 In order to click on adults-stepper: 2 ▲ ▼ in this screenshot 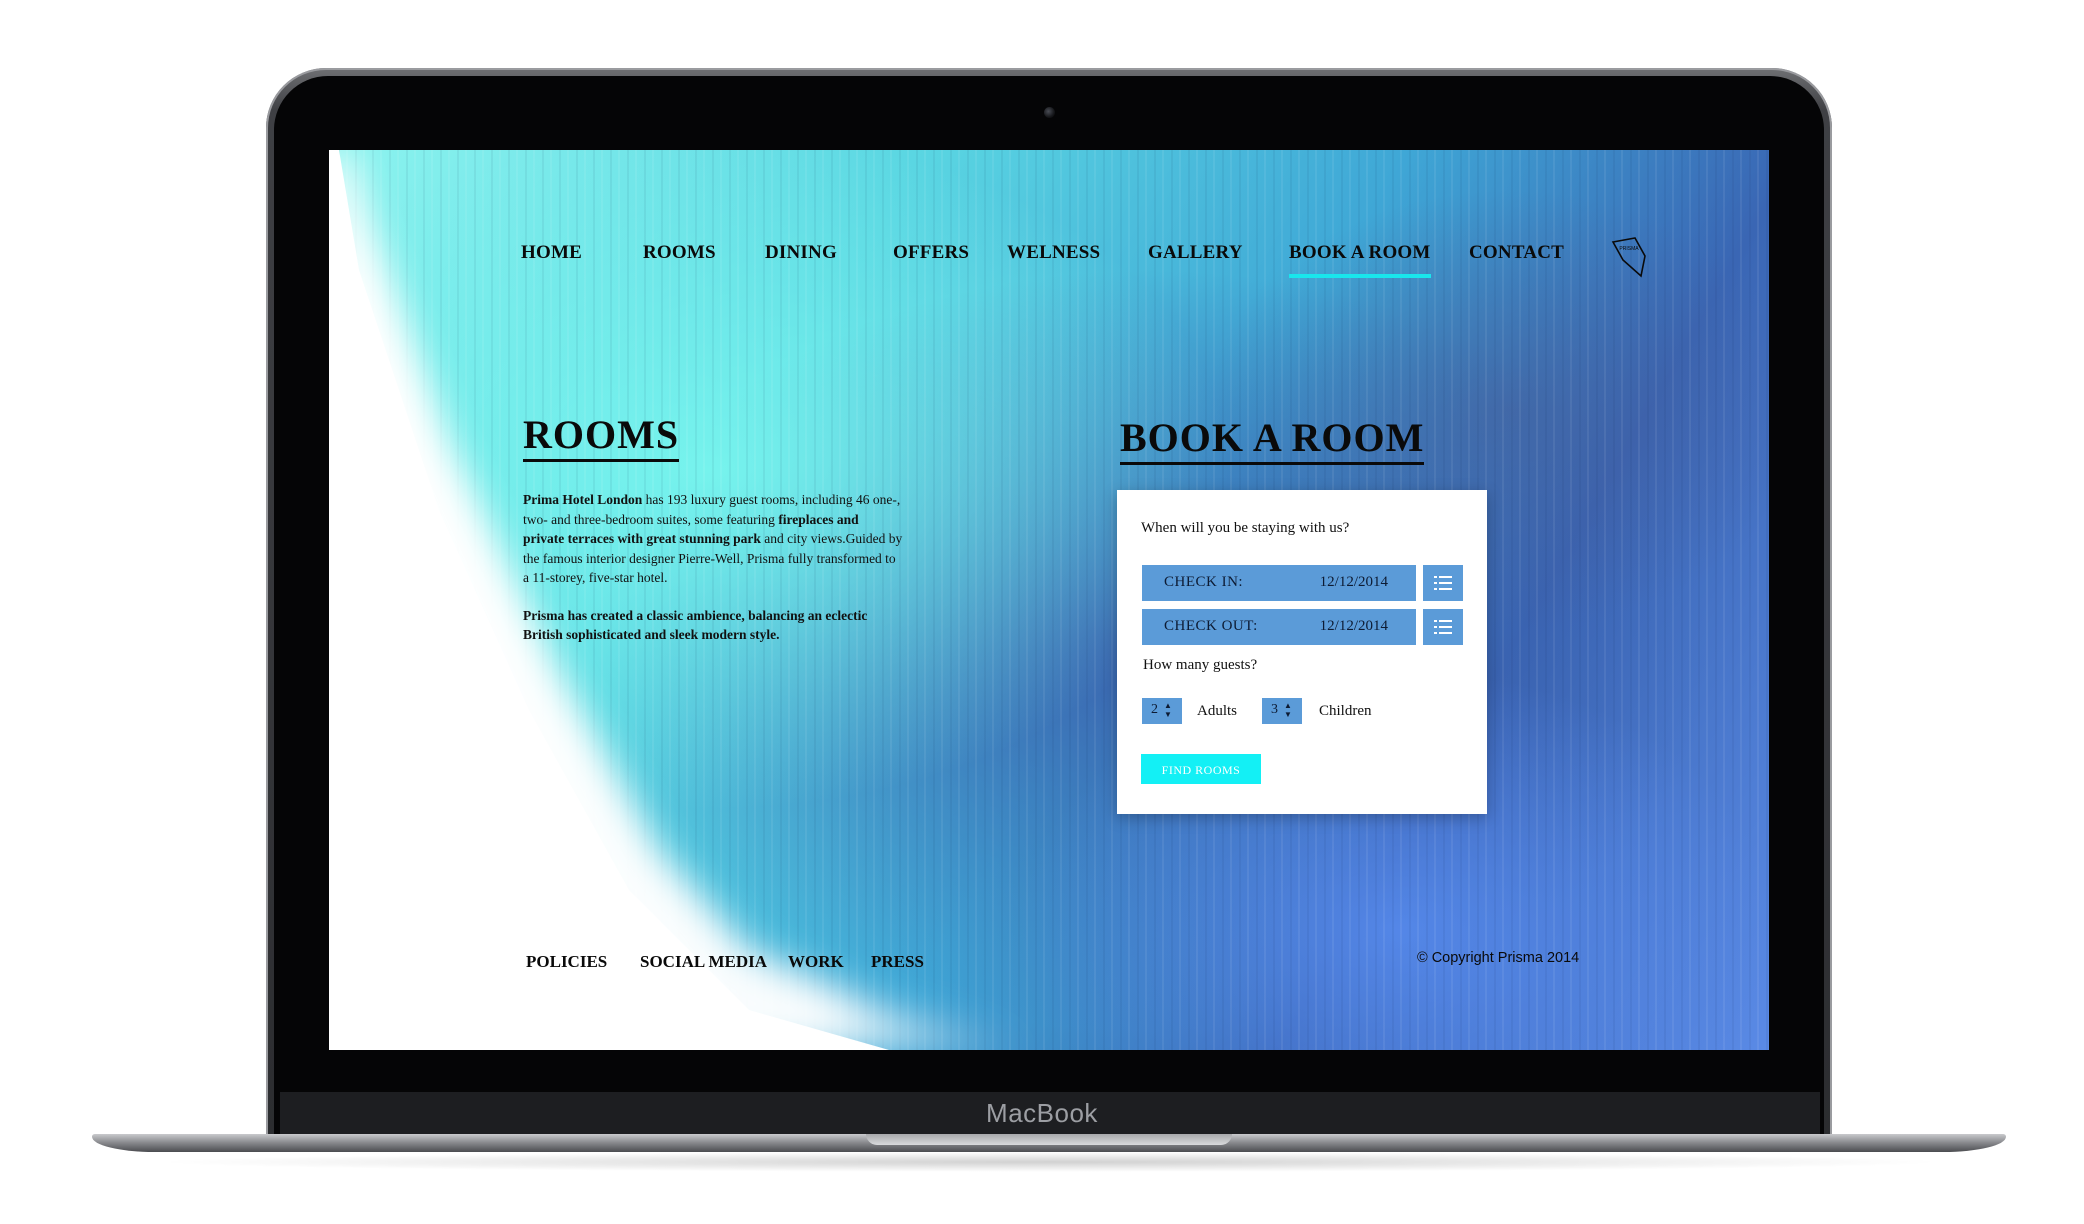, I will do `click(1162, 711)`.